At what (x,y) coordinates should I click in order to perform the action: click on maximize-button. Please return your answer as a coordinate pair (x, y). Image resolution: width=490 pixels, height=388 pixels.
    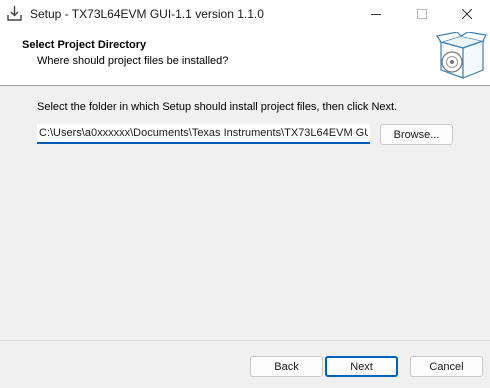
    Looking at the image, I should click on (422, 14).